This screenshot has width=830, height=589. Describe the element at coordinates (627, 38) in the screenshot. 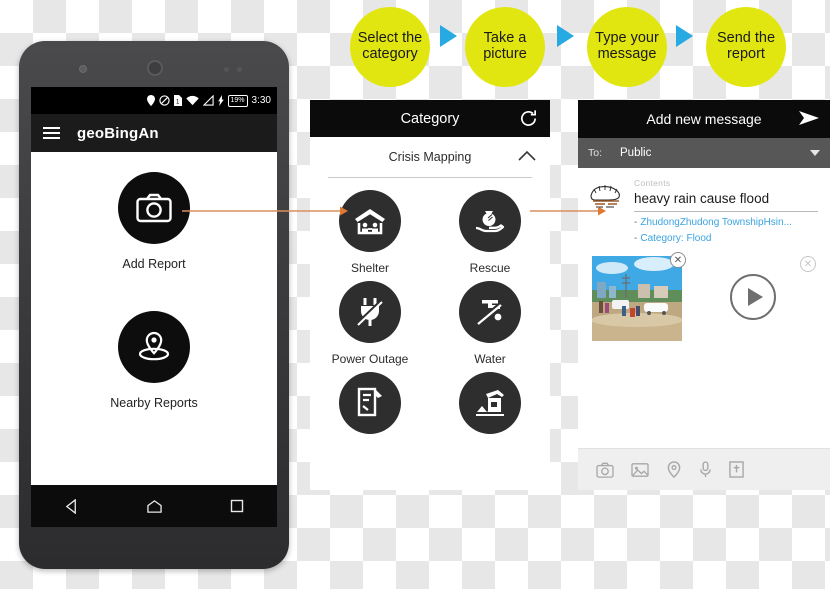

I see `step-3-line1: Type your` at that location.